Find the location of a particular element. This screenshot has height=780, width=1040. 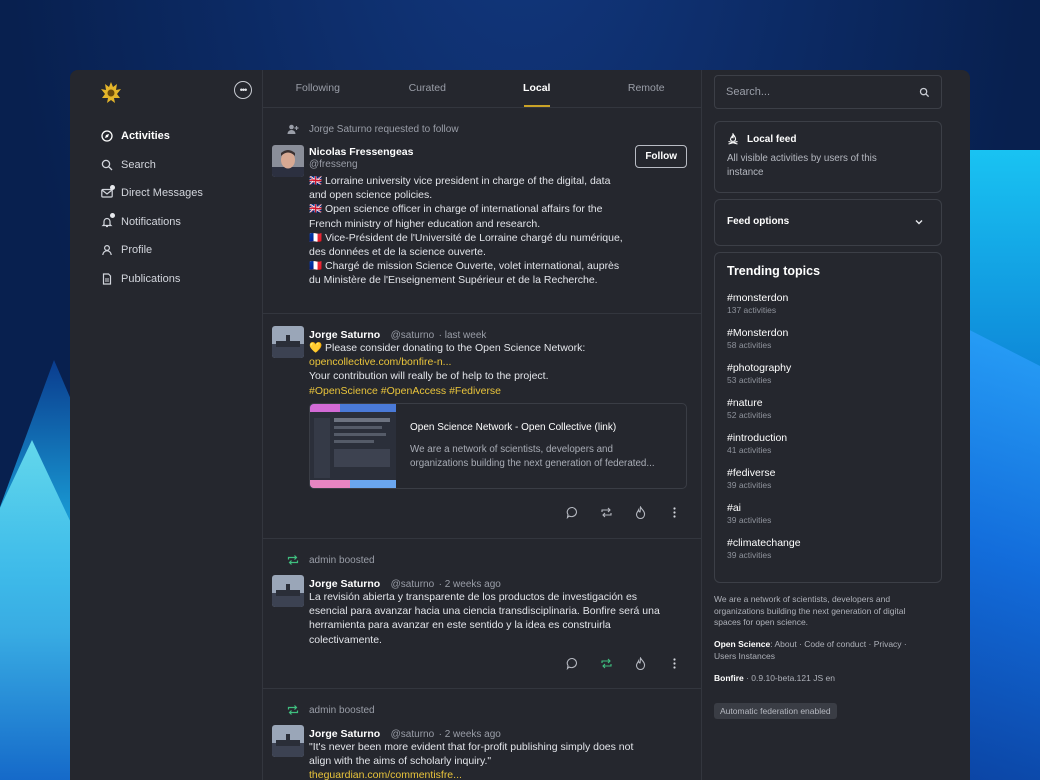

sidebar-item-activities: Activities is located at coordinates (151, 136).